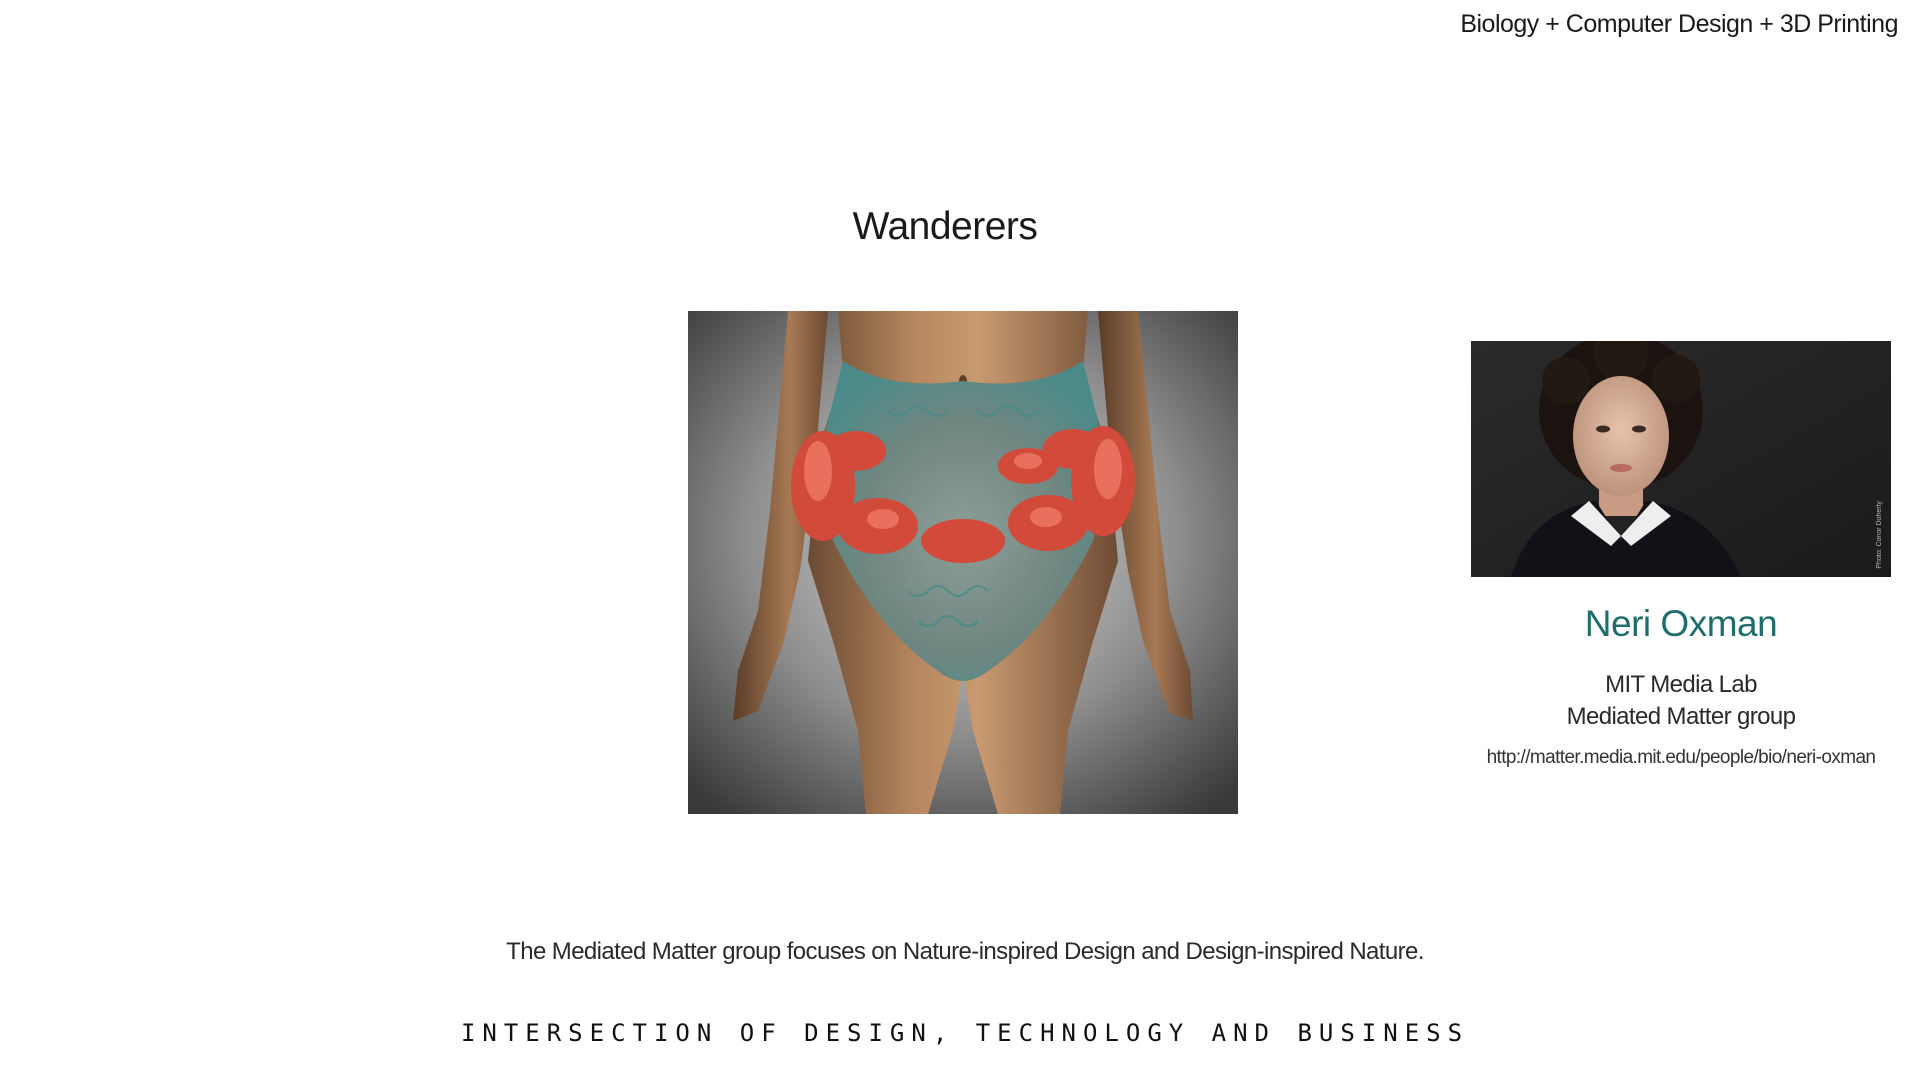 The image size is (1920, 1080). What do you see at coordinates (963, 562) in the screenshot?
I see `artwork-photo` at bounding box center [963, 562].